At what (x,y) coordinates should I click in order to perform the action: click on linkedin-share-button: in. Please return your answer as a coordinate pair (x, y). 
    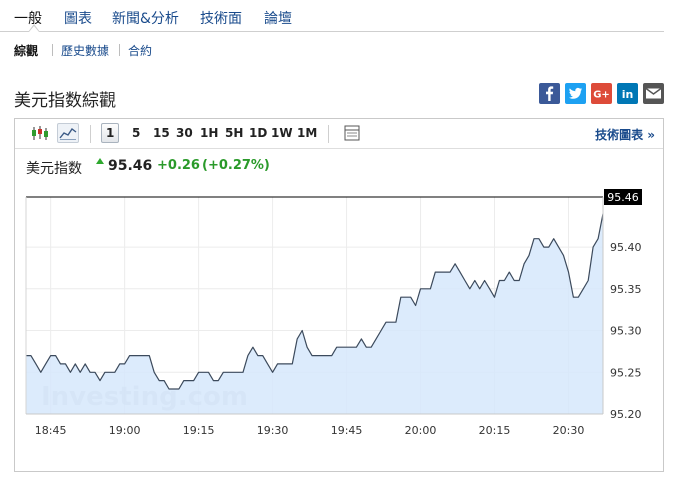
    Looking at the image, I should click on (627, 93).